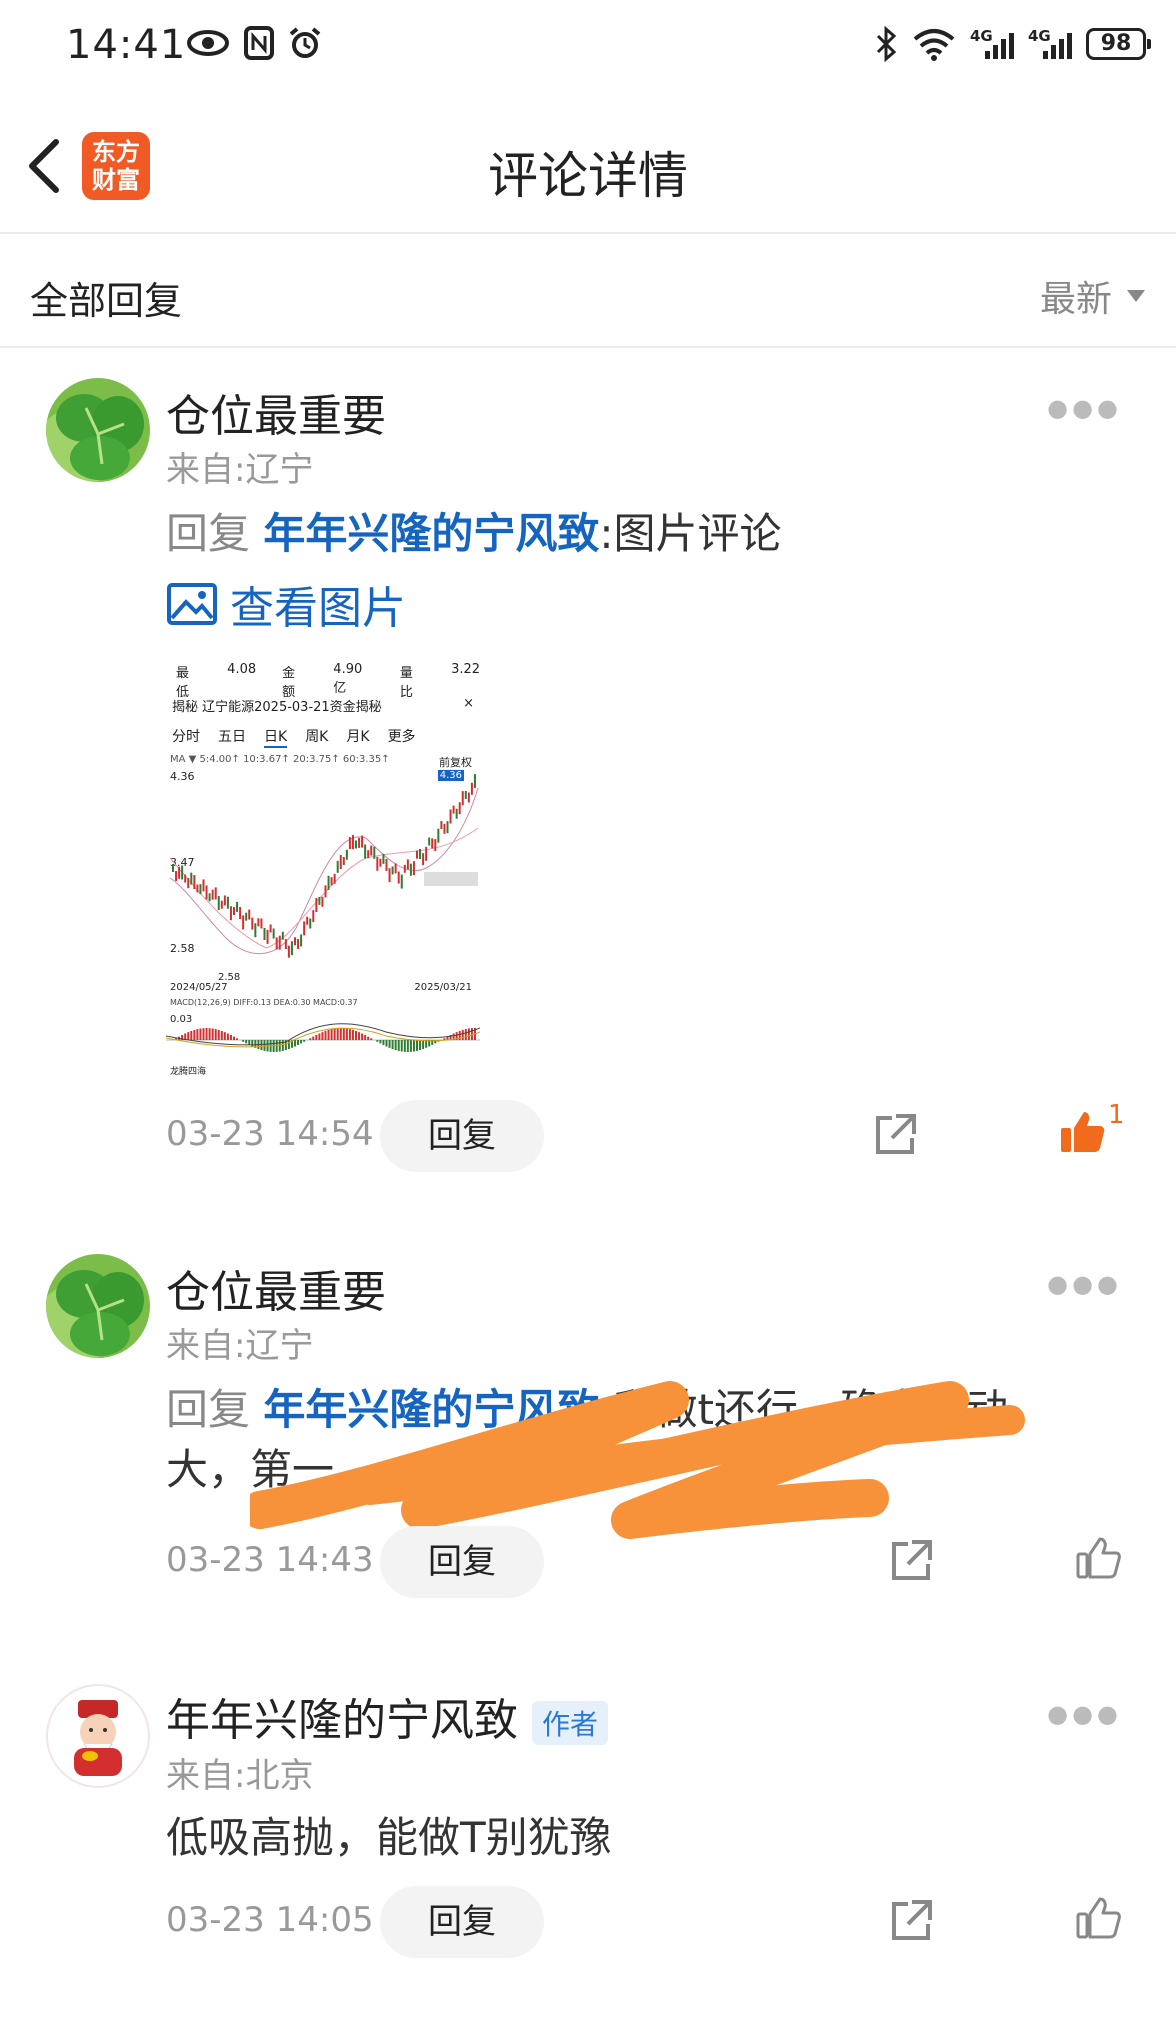 The width and height of the screenshot is (1176, 2030). I want to click on status-time: 14:41, so click(126, 45).